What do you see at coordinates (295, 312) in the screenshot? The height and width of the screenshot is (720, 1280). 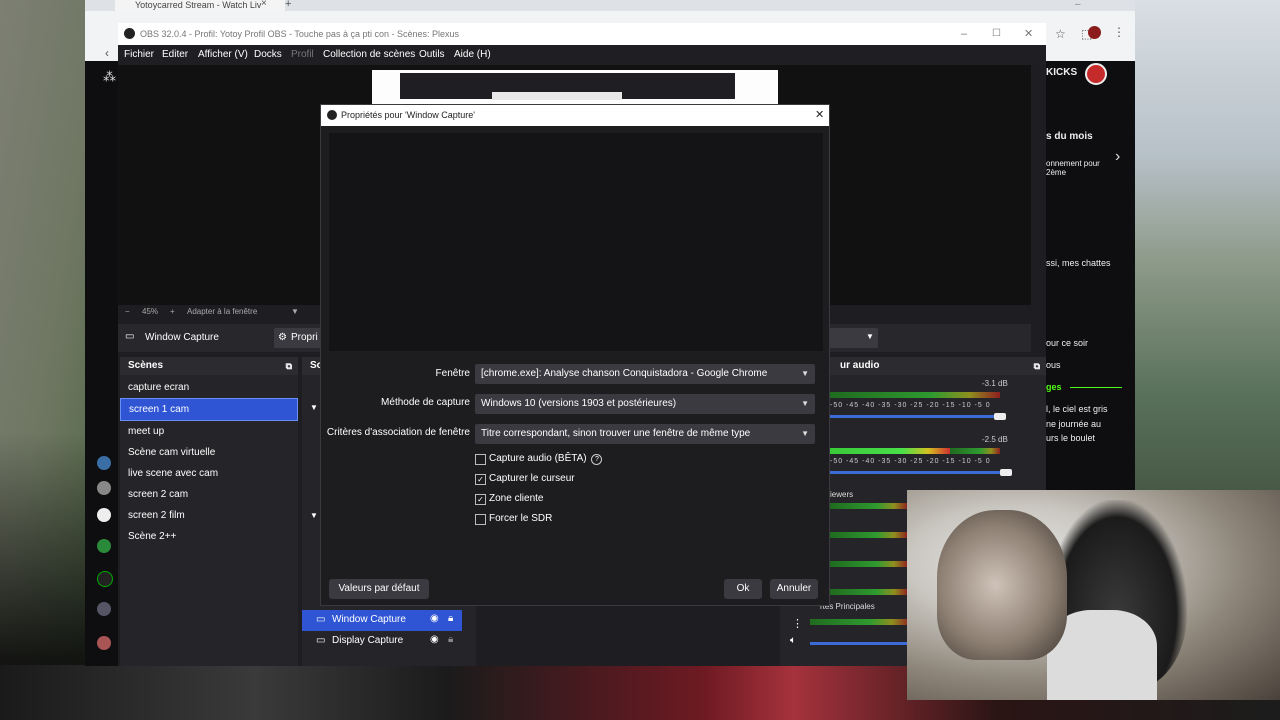 I see `zoom-dropdown-icon: ▼` at bounding box center [295, 312].